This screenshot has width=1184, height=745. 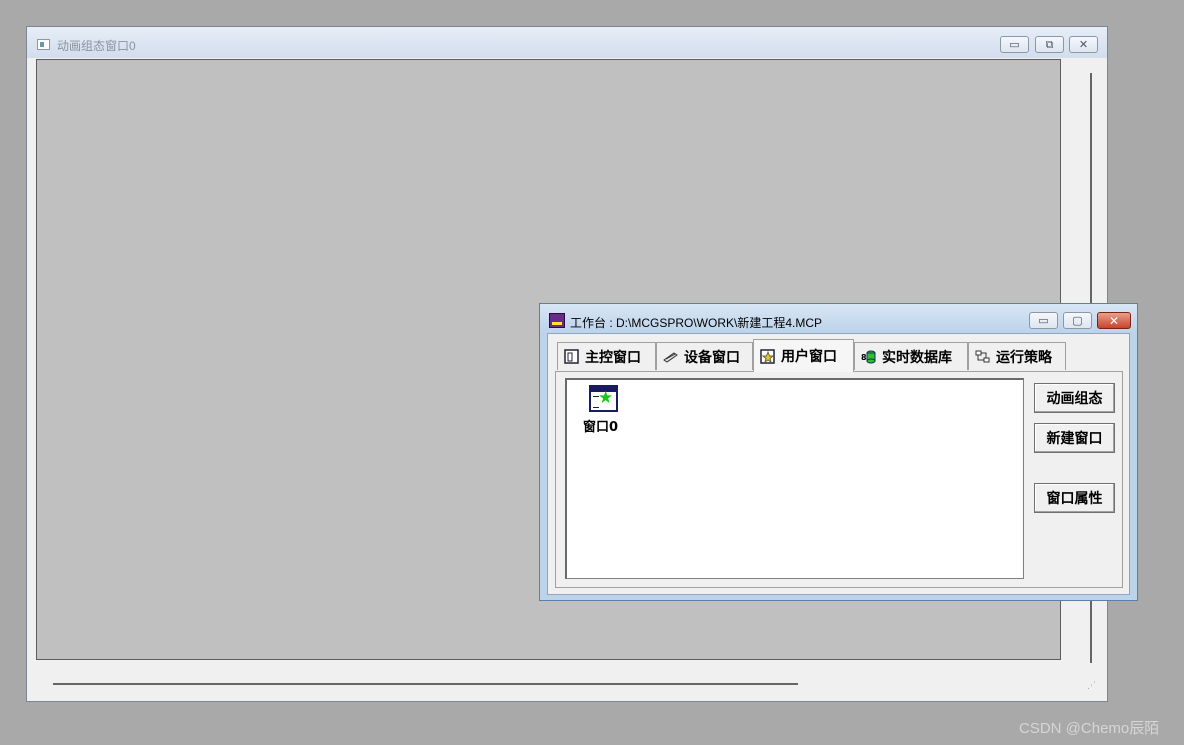 I want to click on workbench-maximize-button: ▢, so click(x=1077, y=320).